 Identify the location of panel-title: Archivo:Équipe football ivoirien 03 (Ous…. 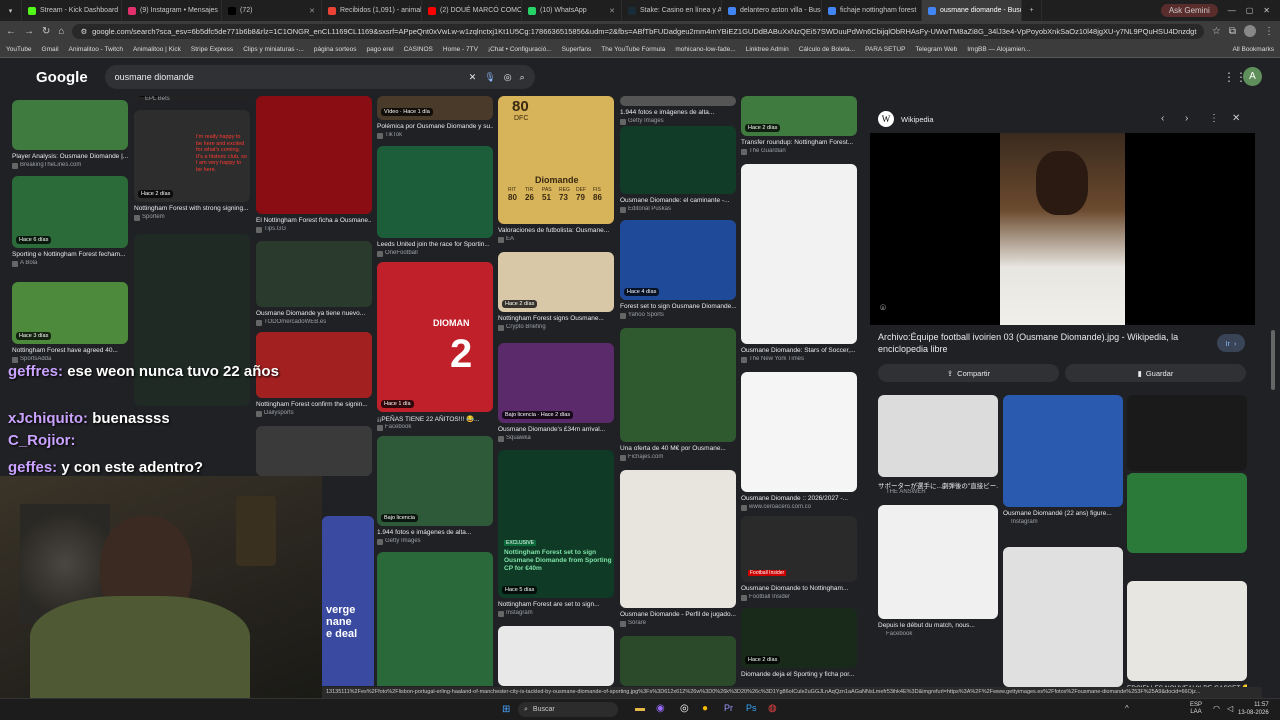
(1043, 343).